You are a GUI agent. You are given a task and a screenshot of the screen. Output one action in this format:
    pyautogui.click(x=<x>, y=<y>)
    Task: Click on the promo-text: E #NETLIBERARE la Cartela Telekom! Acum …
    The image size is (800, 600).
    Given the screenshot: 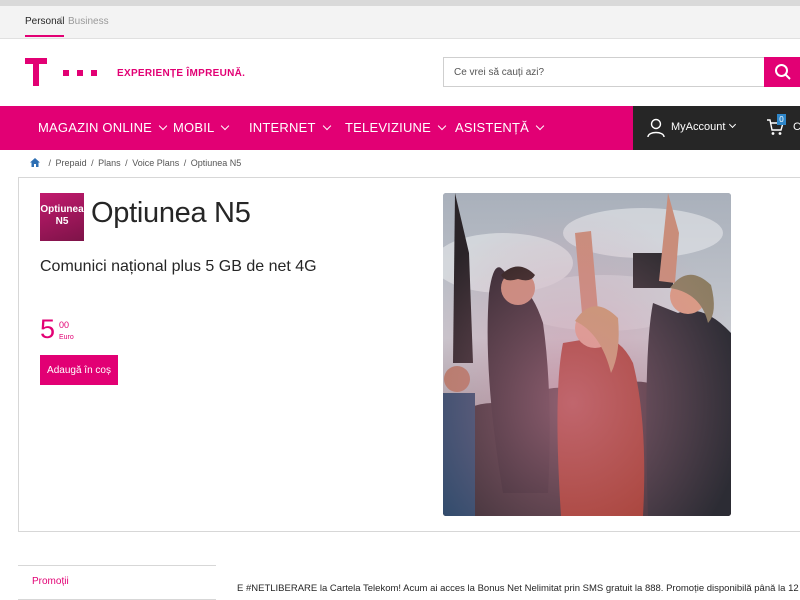 What is the action you would take?
    pyautogui.click(x=518, y=588)
    